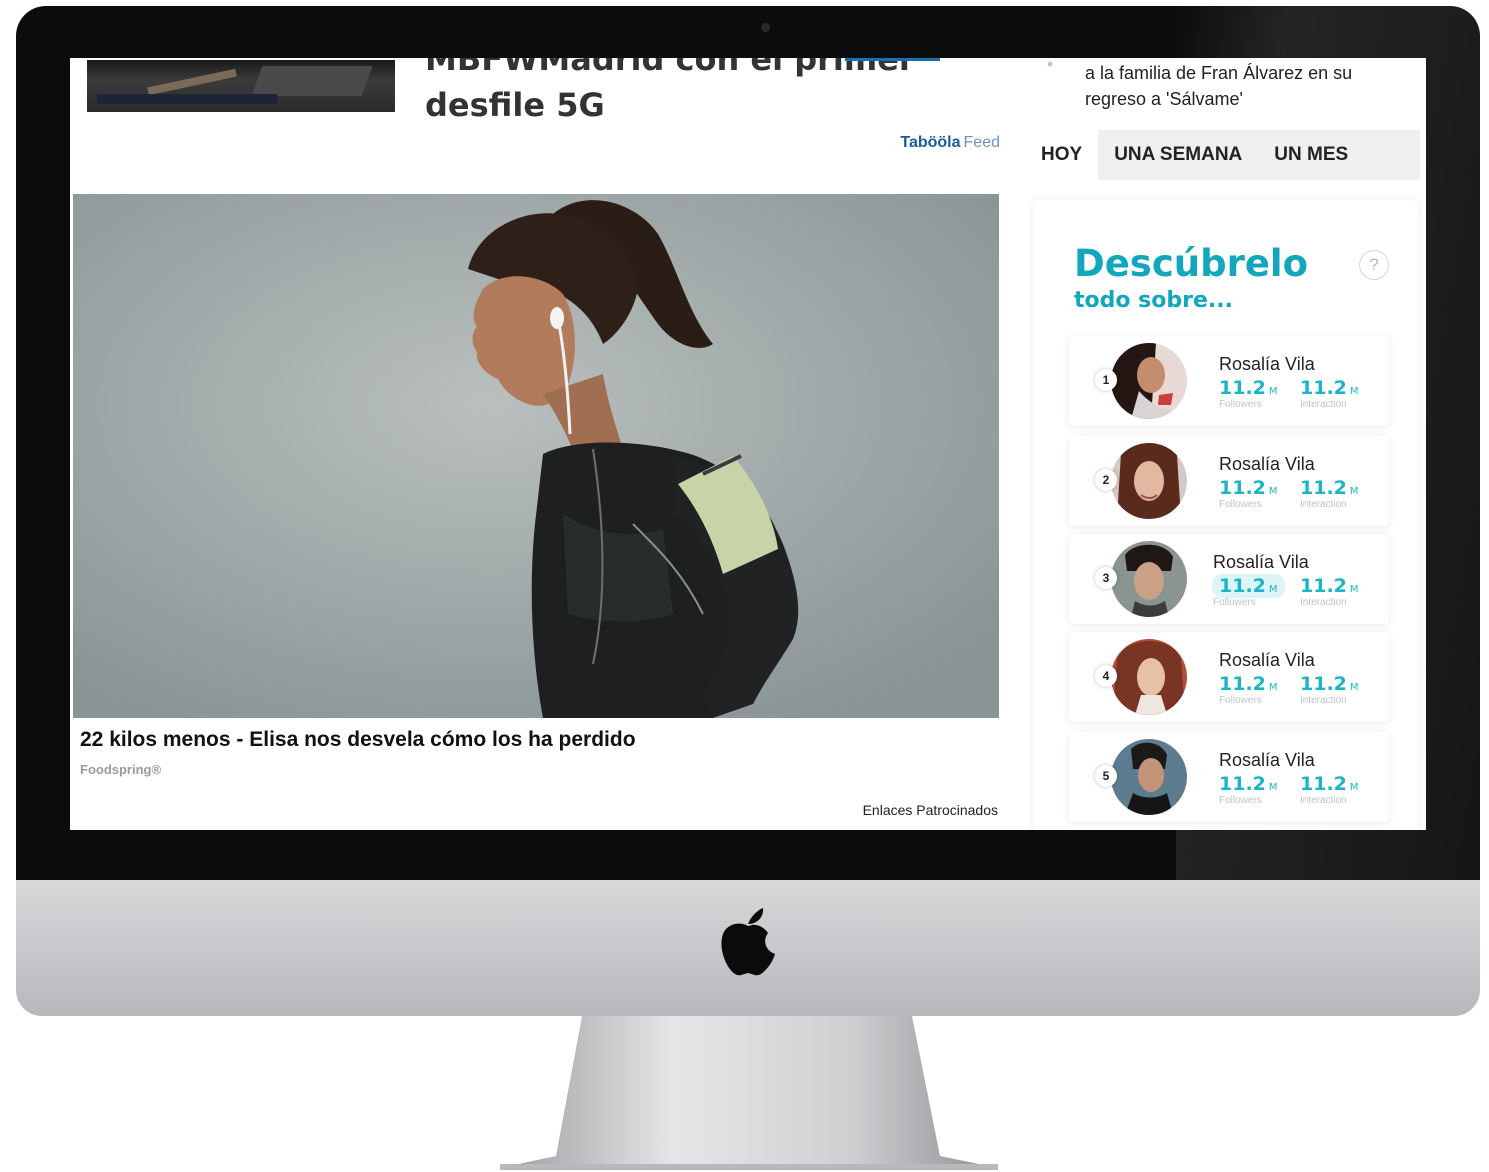  Describe the element at coordinates (1191, 263) in the screenshot. I see `discover-title: Descúbrelo` at that location.